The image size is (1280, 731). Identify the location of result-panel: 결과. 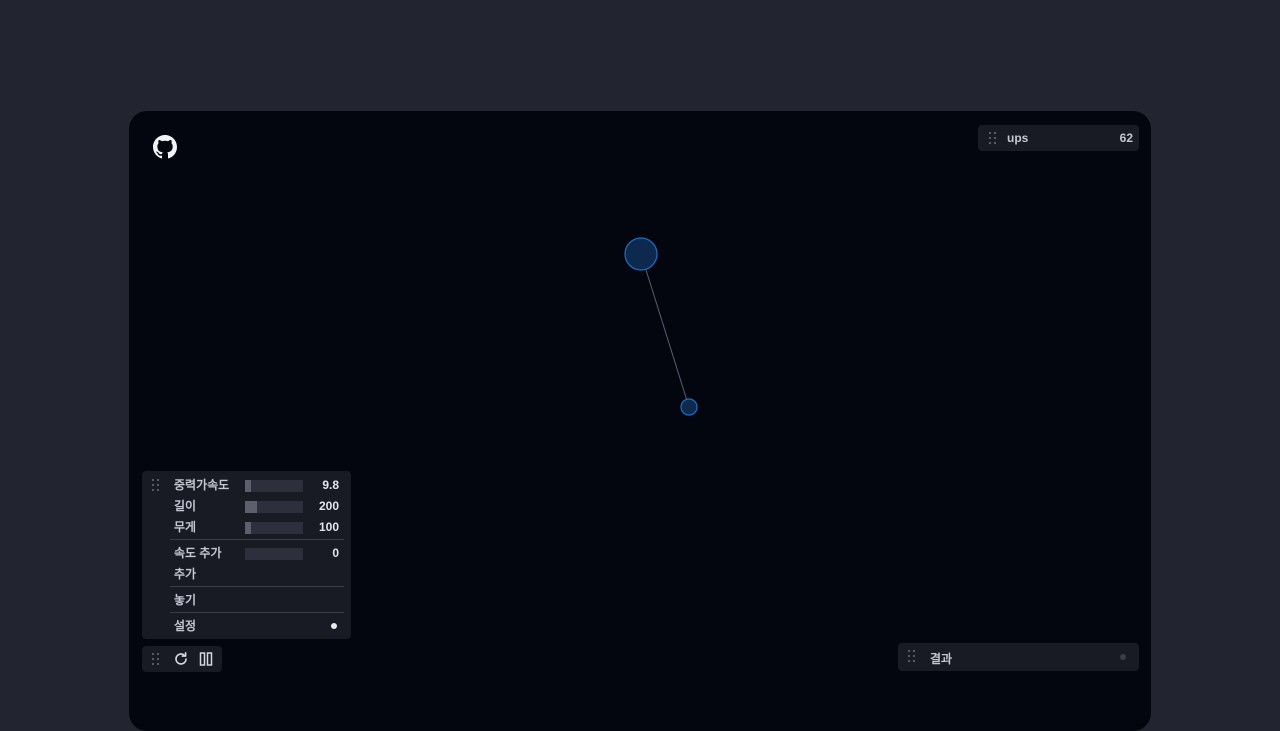
(1018, 657).